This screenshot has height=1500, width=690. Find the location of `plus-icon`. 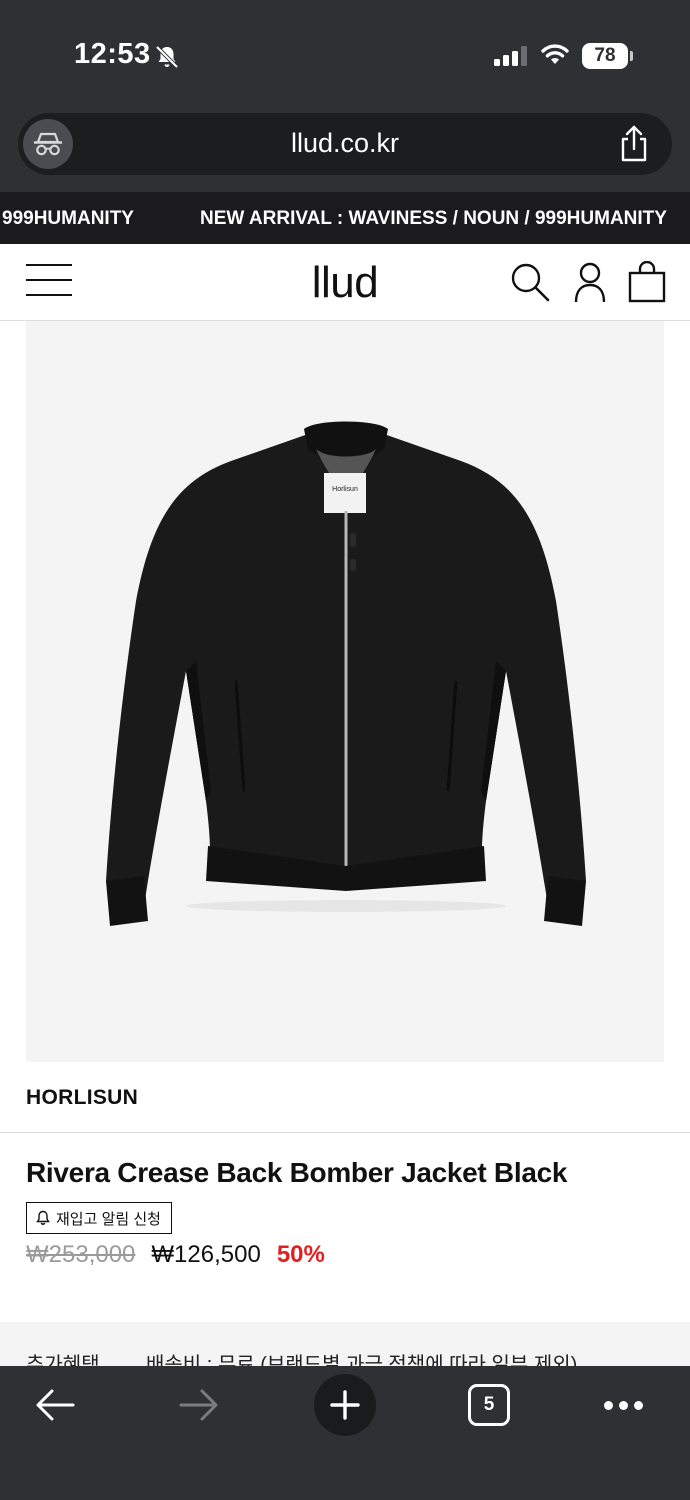

plus-icon is located at coordinates (345, 1405).